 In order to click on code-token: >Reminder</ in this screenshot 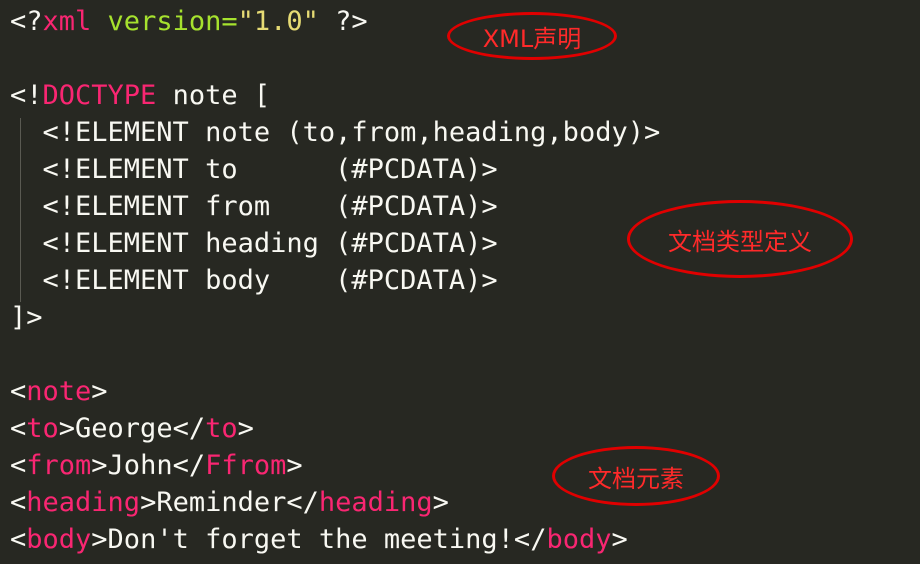, I will do `click(229, 502)`.